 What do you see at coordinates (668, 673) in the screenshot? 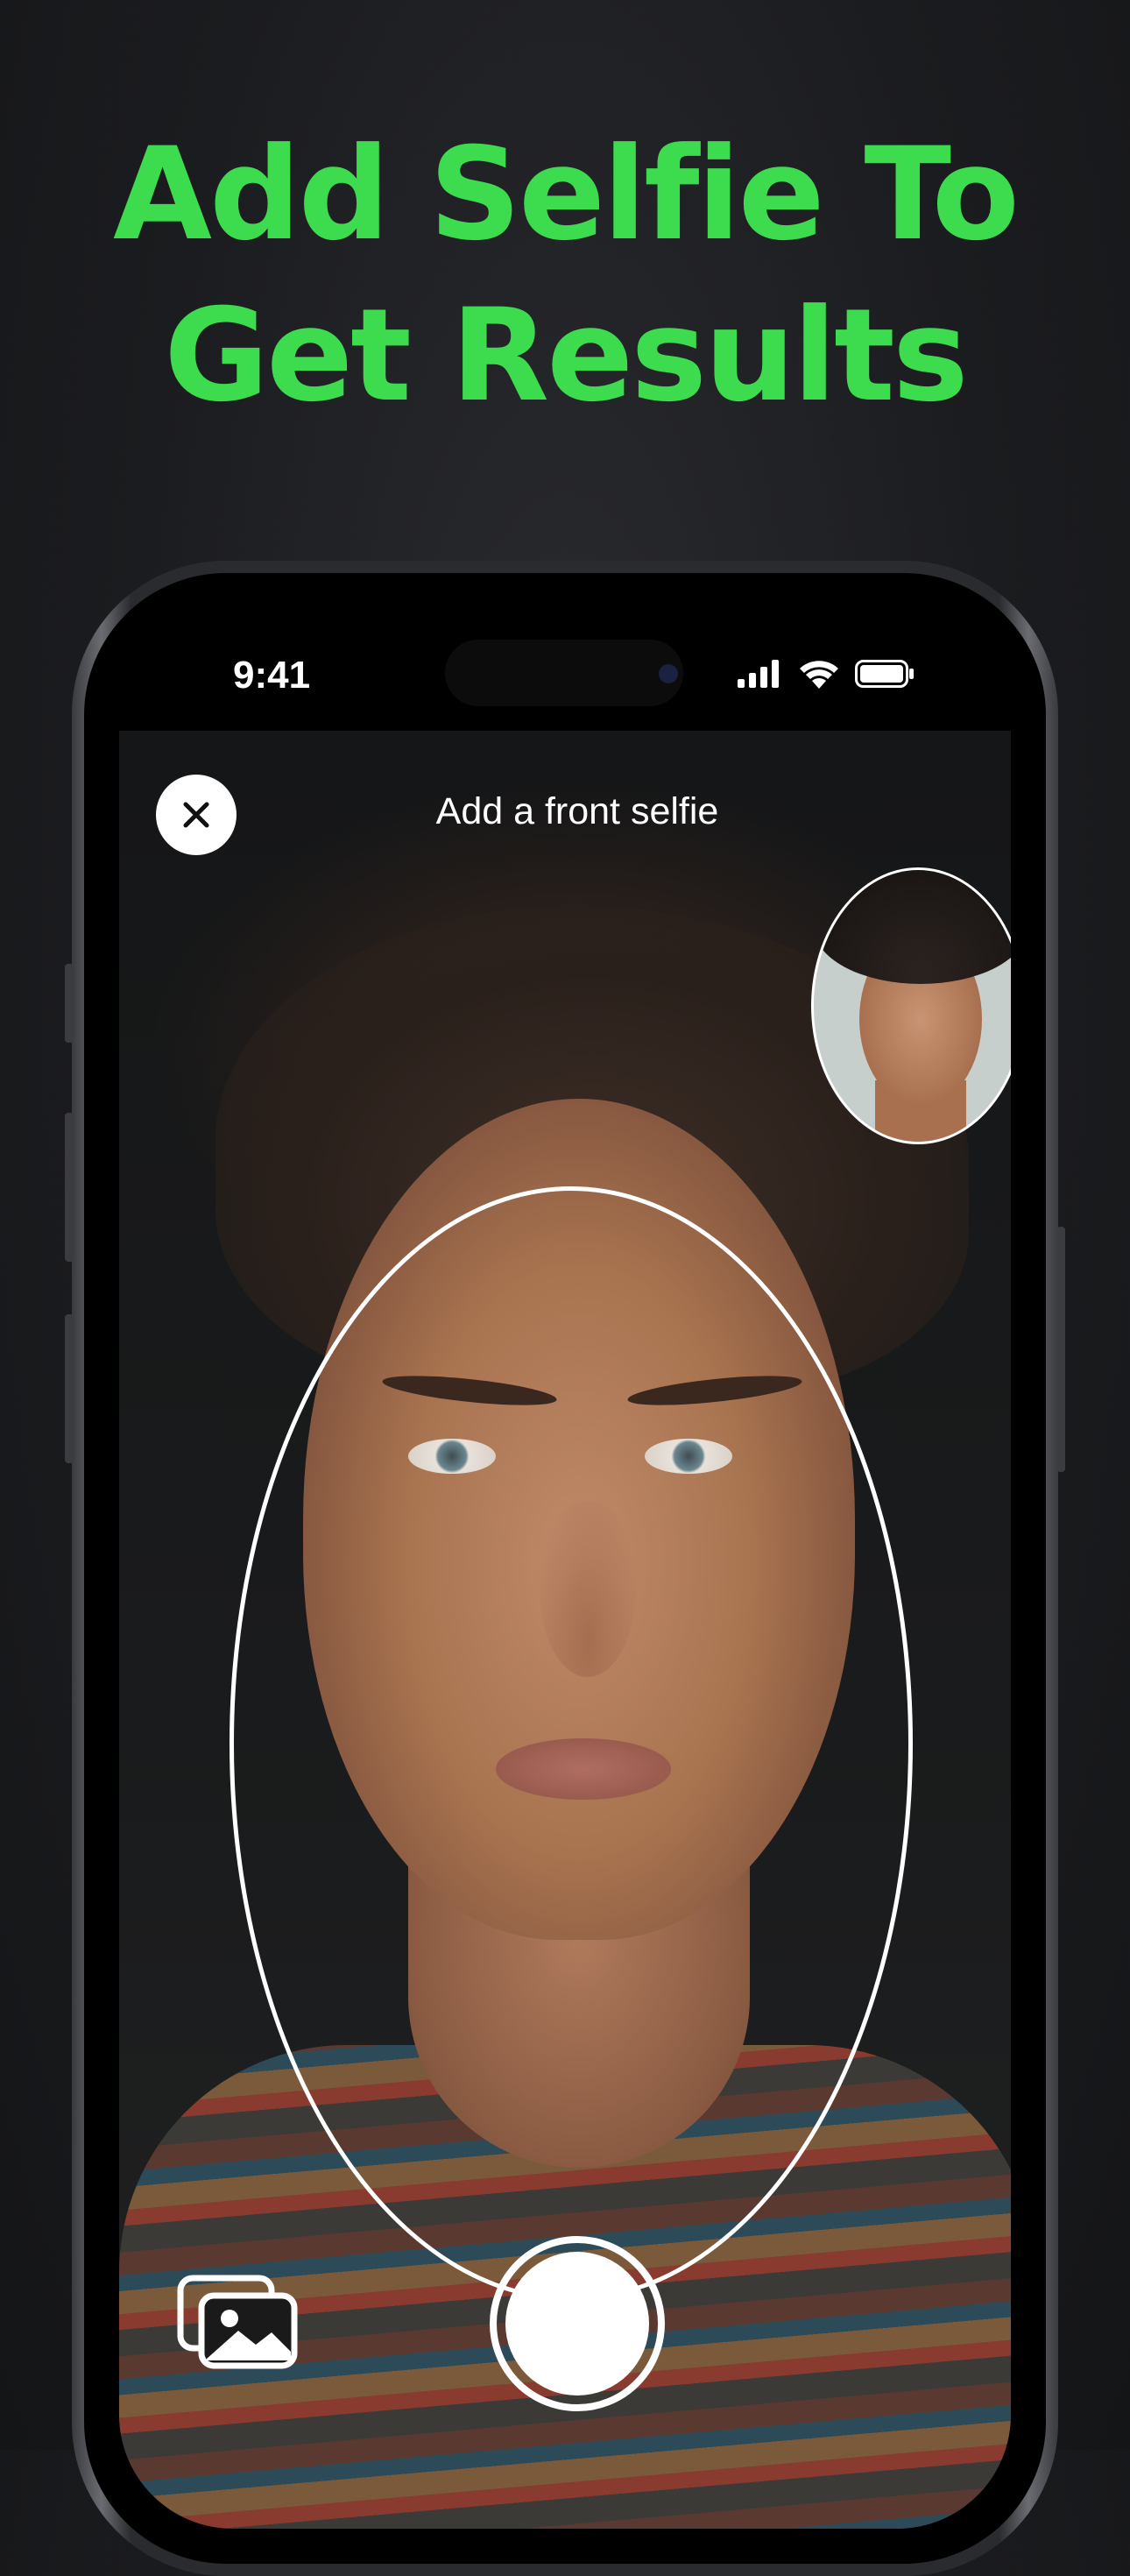
I see `front-camera-lens` at bounding box center [668, 673].